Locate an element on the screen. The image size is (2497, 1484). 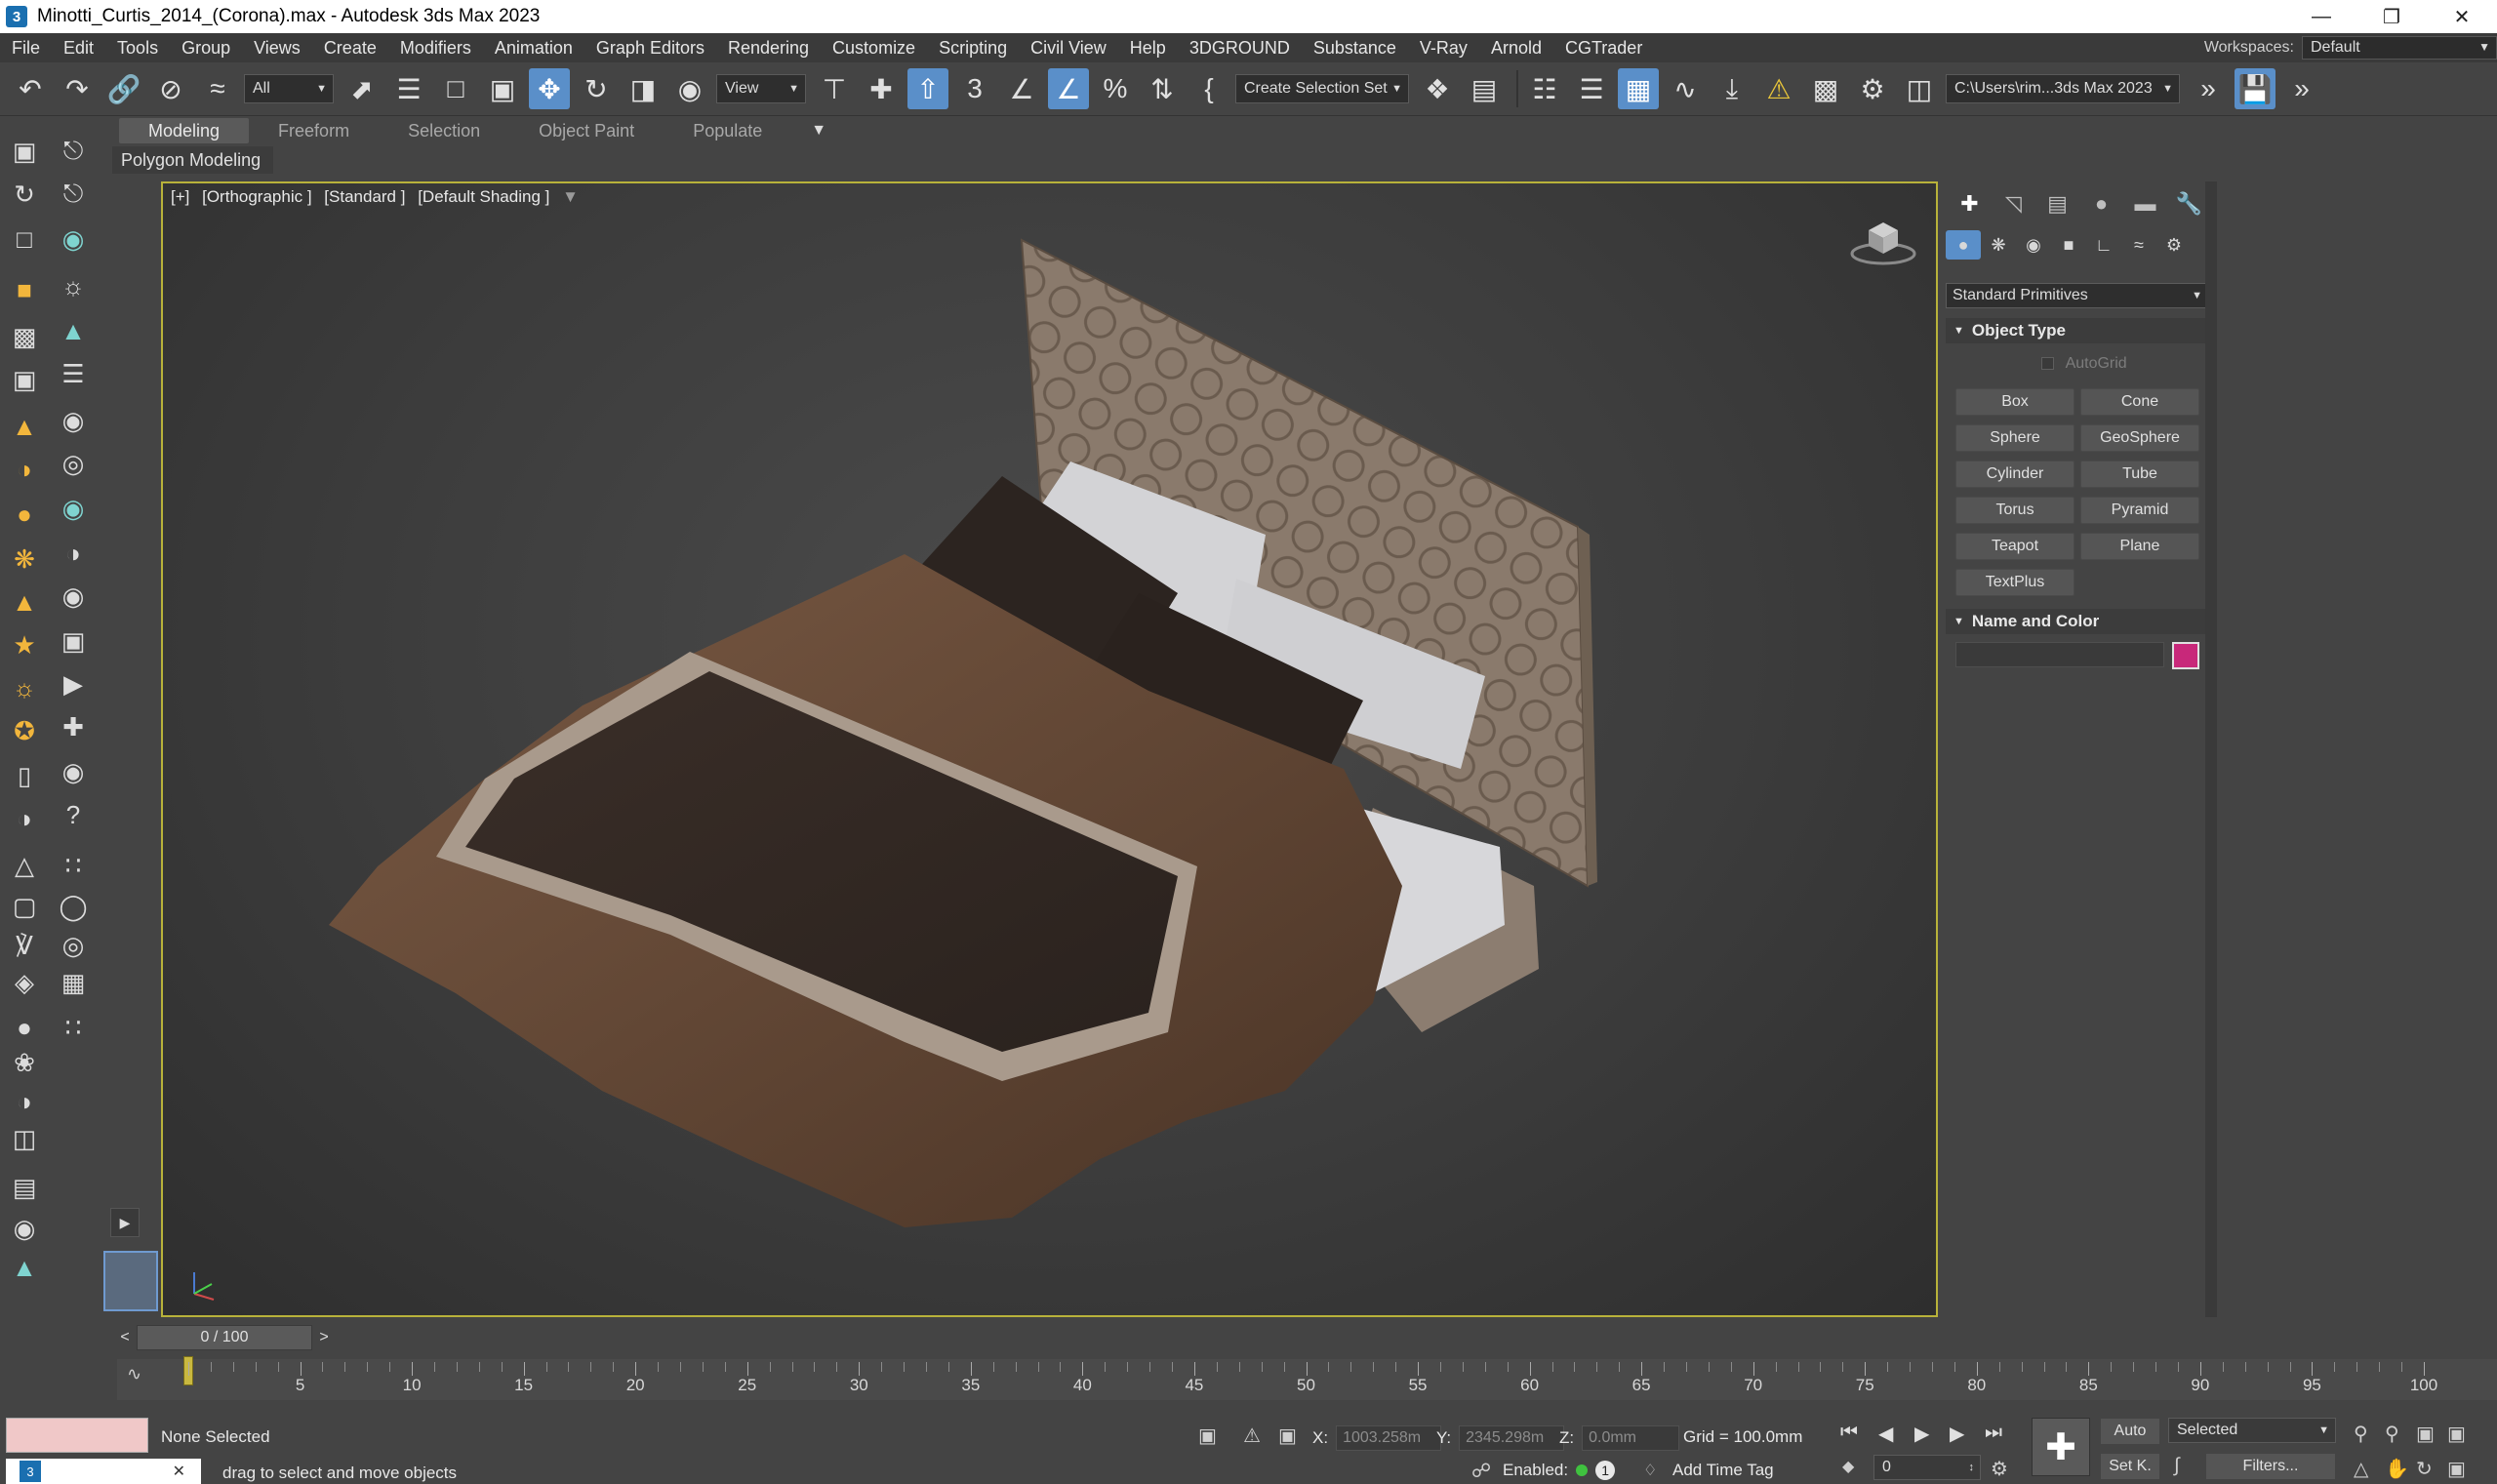
mirror-icon: ❖ is located at coordinates (1437, 88).